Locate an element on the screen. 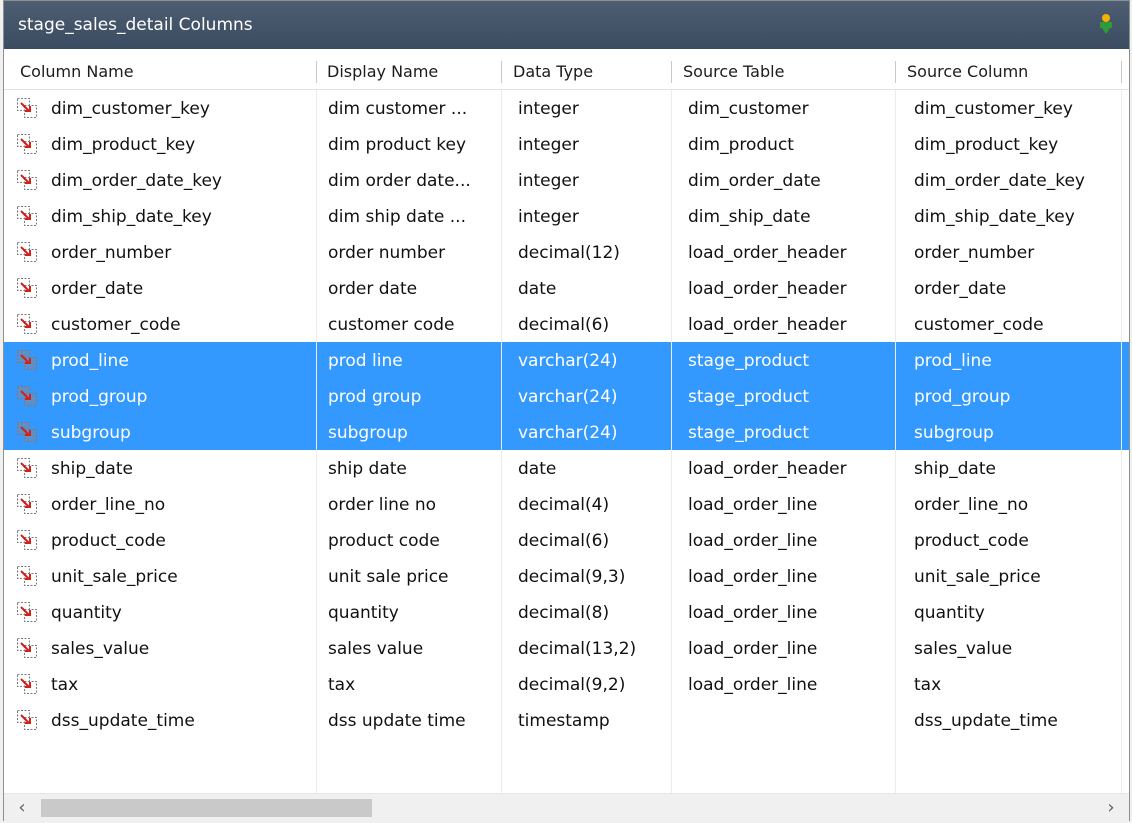 Image resolution: width=1132 pixels, height=823 pixels. window-titlebar: stage_sales_detail Columns is located at coordinates (566, 25).